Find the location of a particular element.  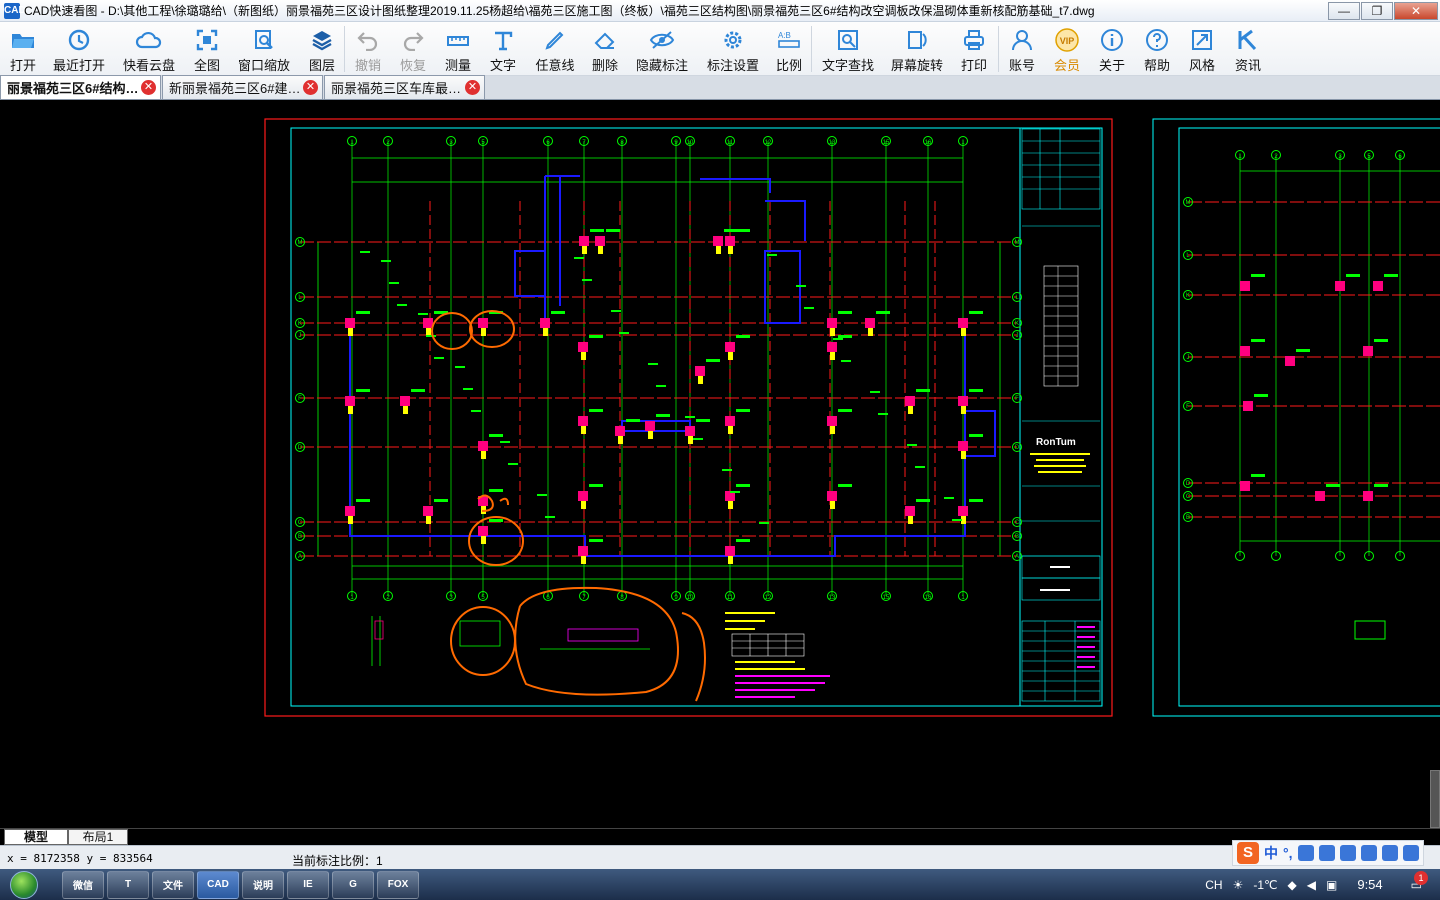

taskbar-app-cad: CAD is located at coordinates (218, 884).